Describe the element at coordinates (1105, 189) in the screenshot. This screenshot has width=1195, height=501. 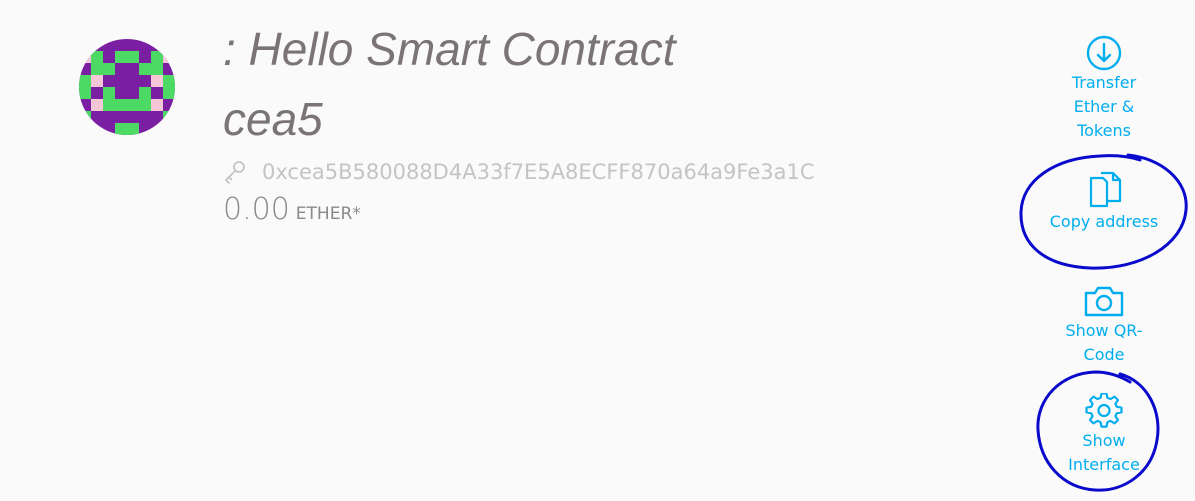
I see `copy-icon` at that location.